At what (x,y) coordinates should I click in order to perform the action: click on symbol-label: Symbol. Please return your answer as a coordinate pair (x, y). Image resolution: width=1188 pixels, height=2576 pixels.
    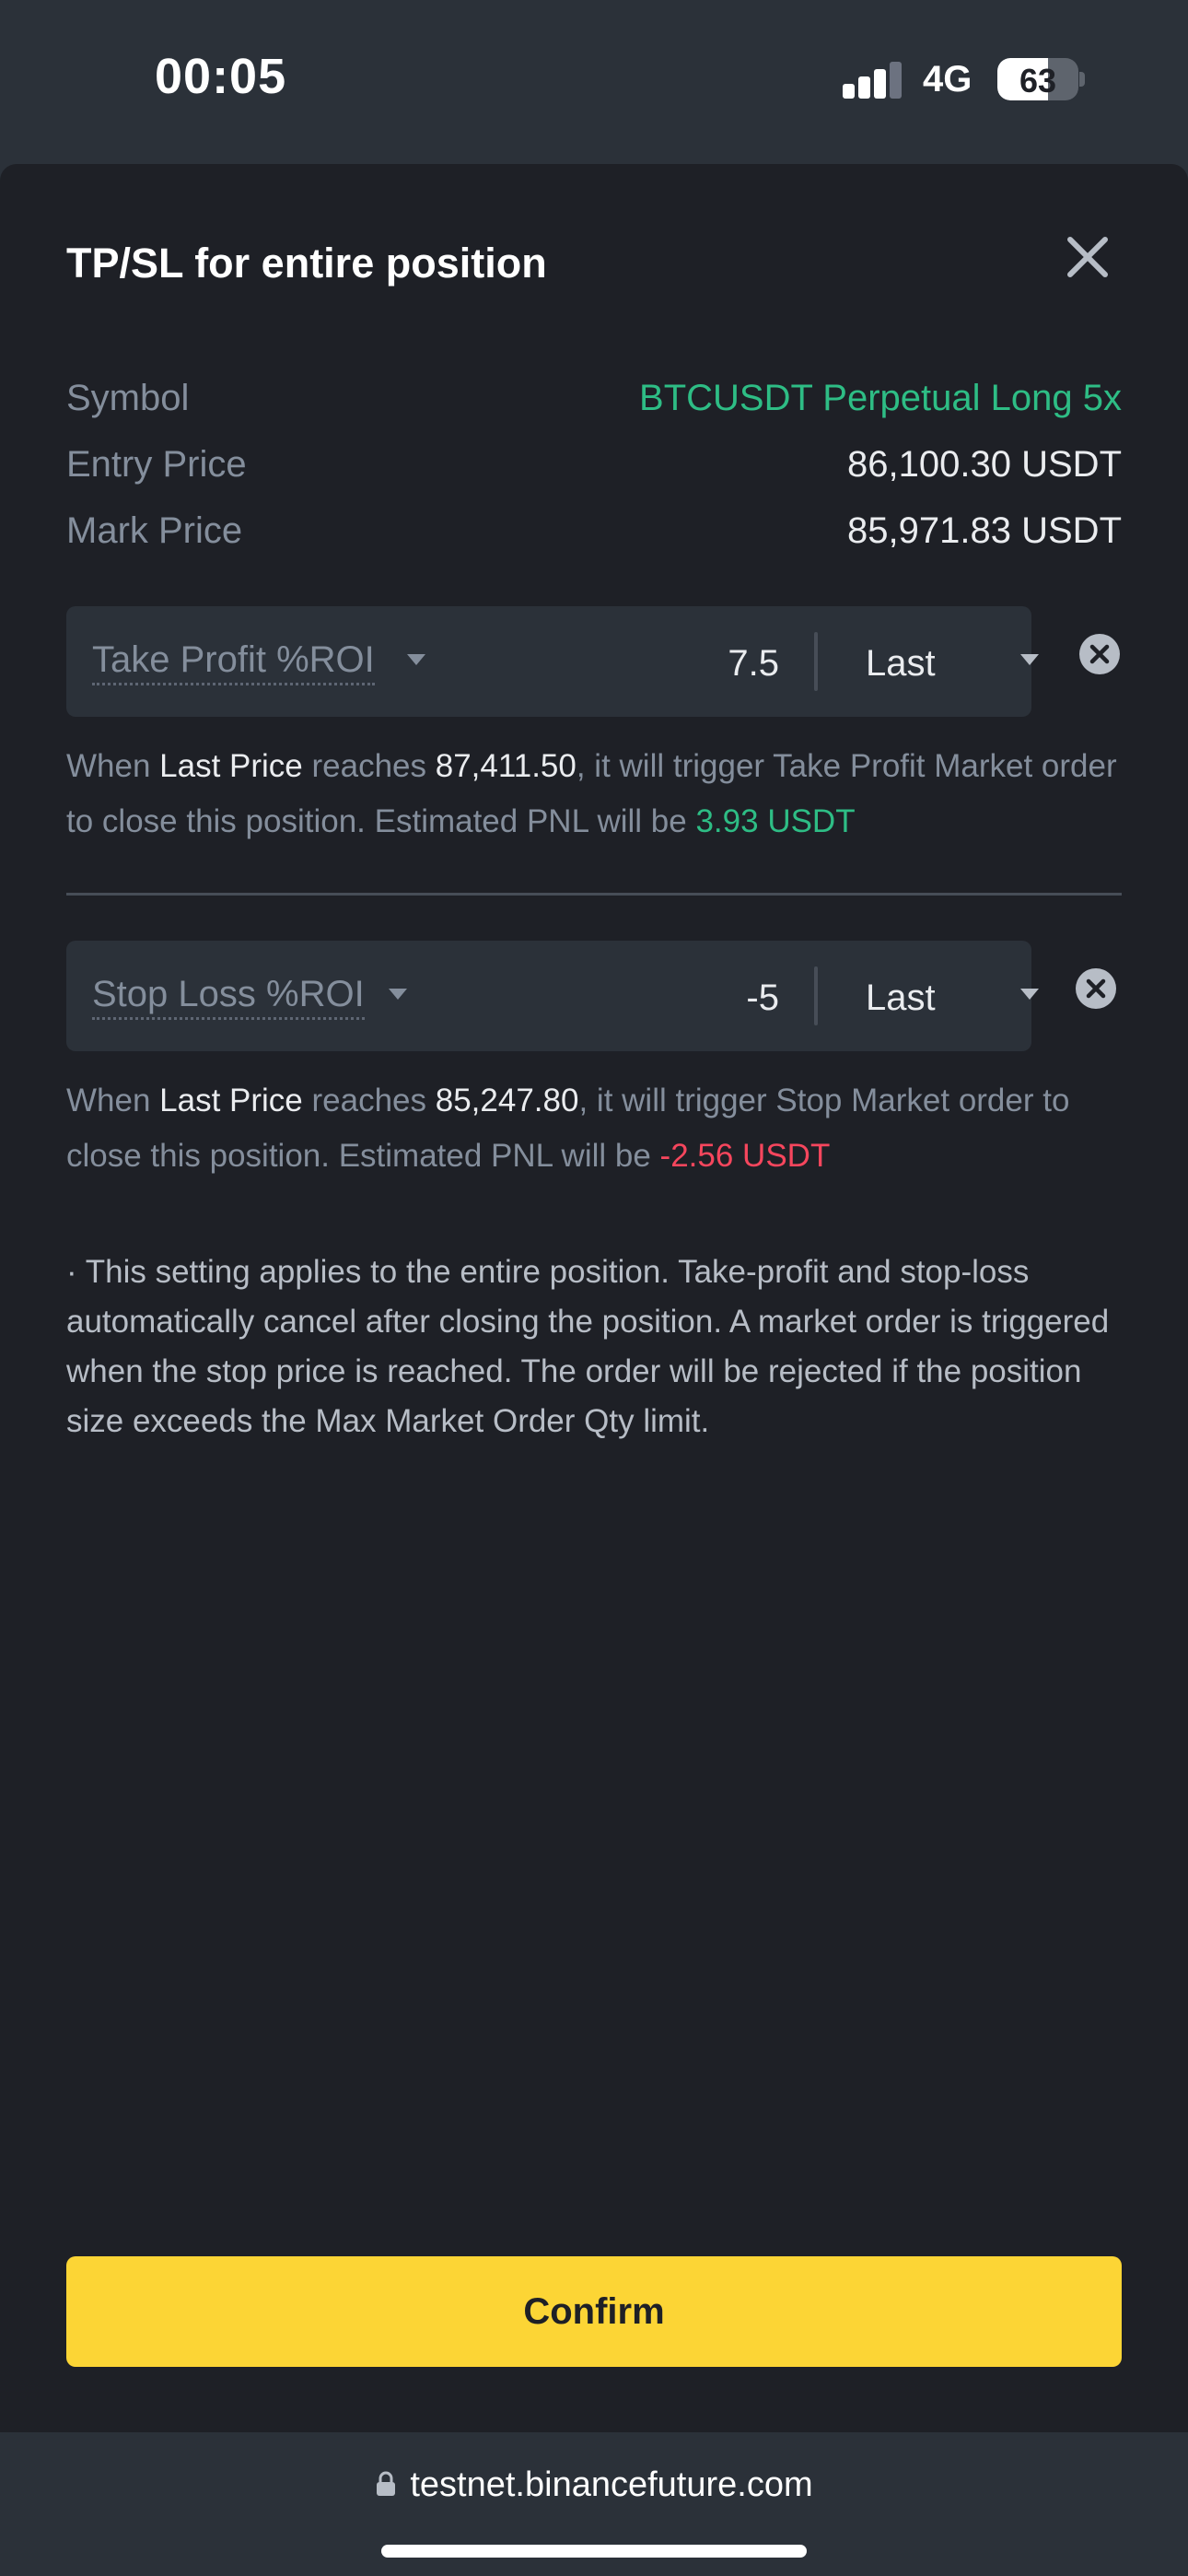
    Looking at the image, I should click on (128, 398).